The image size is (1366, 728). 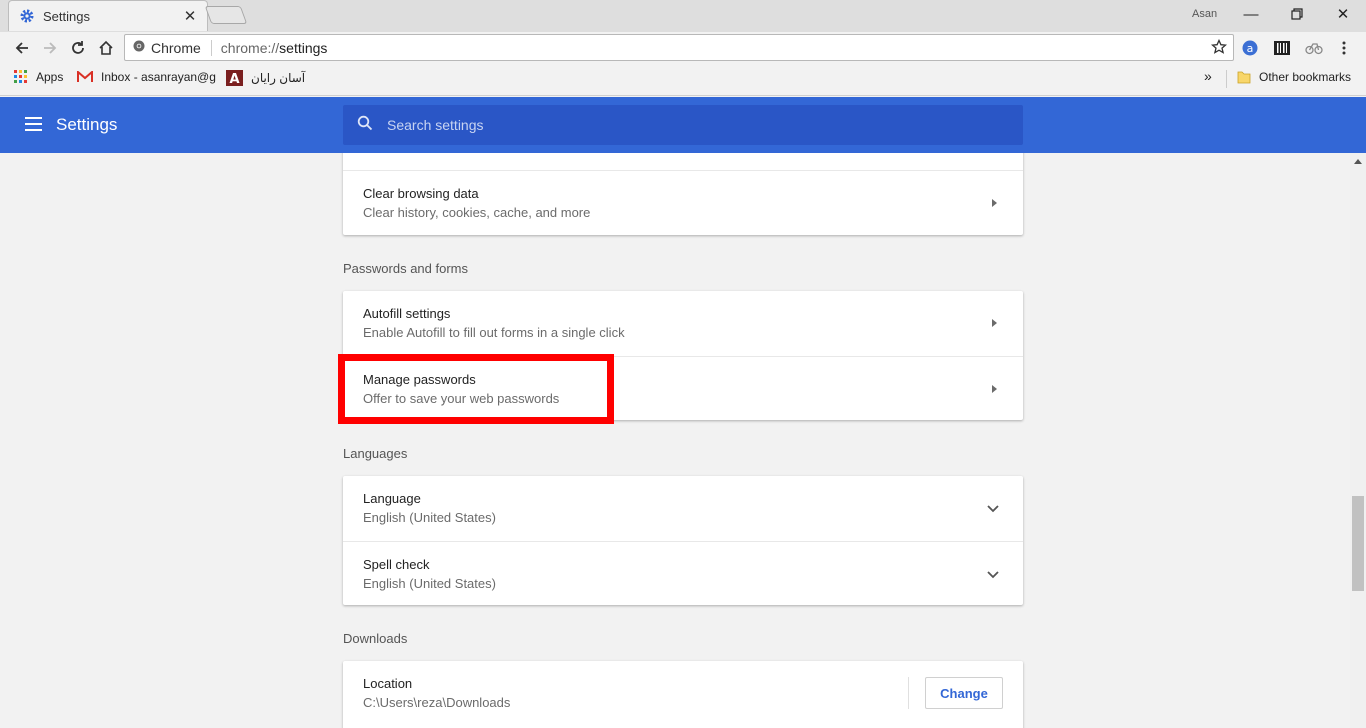 I want to click on omnibox-chip: Chrome, so click(x=181, y=47).